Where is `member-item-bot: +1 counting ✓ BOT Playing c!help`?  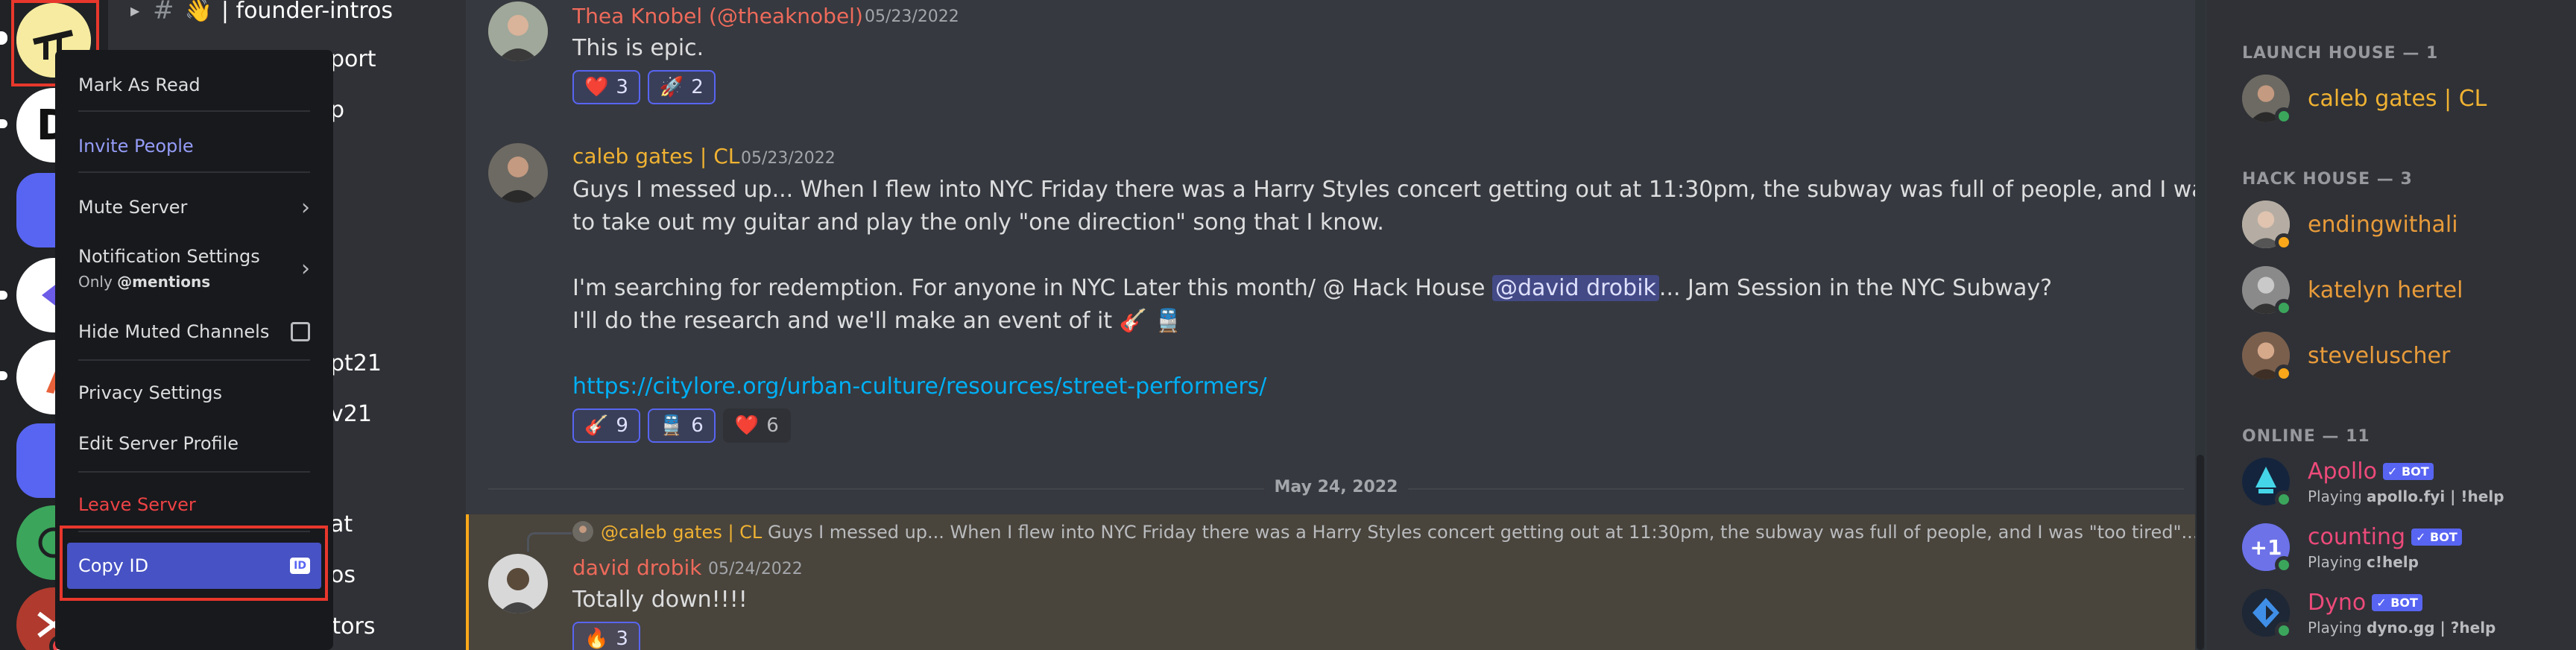
member-item-bot: +1 counting ✓ BOT Playing c!help is located at coordinates (2352, 548).